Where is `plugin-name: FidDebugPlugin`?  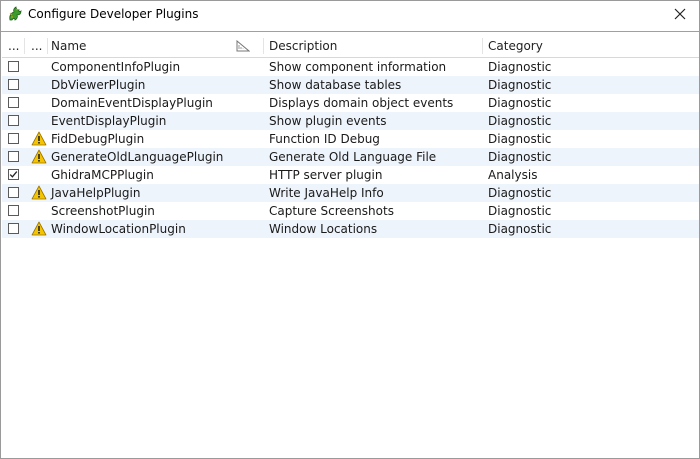
plugin-name: FidDebugPlugin is located at coordinates (98, 139).